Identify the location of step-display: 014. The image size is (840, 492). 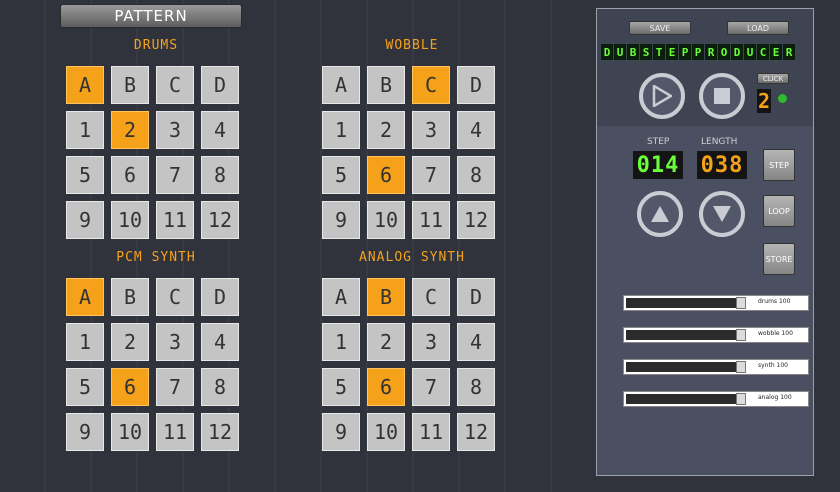
(658, 165).